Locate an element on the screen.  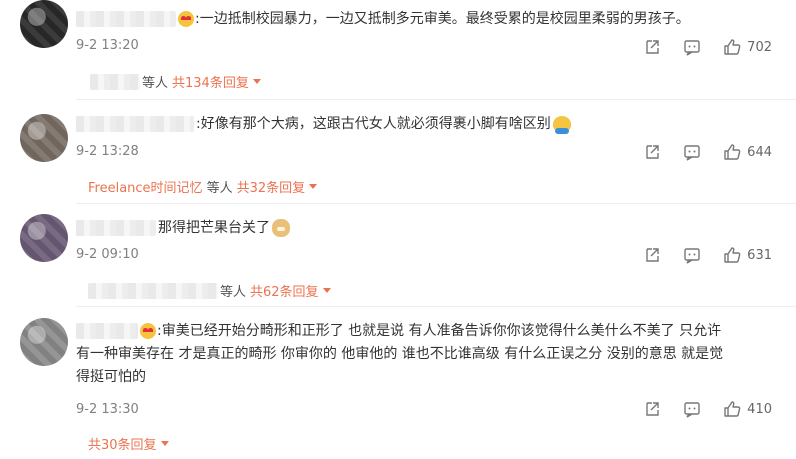
like-button: 644 is located at coordinates (747, 152).